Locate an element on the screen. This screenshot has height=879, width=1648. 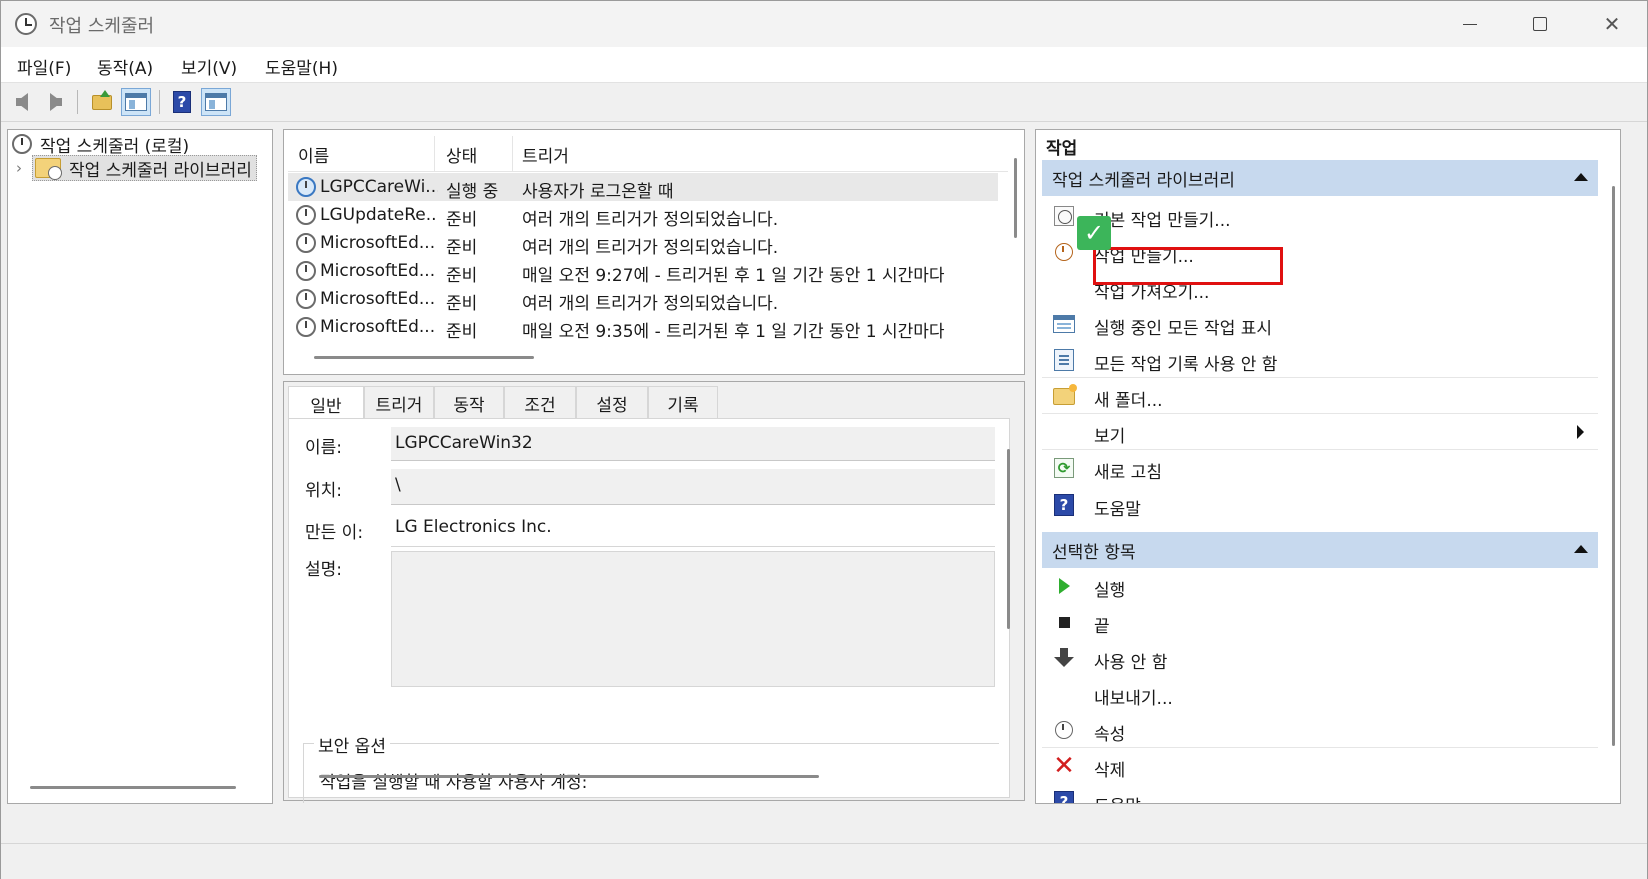
back-button is located at coordinates (22, 102).